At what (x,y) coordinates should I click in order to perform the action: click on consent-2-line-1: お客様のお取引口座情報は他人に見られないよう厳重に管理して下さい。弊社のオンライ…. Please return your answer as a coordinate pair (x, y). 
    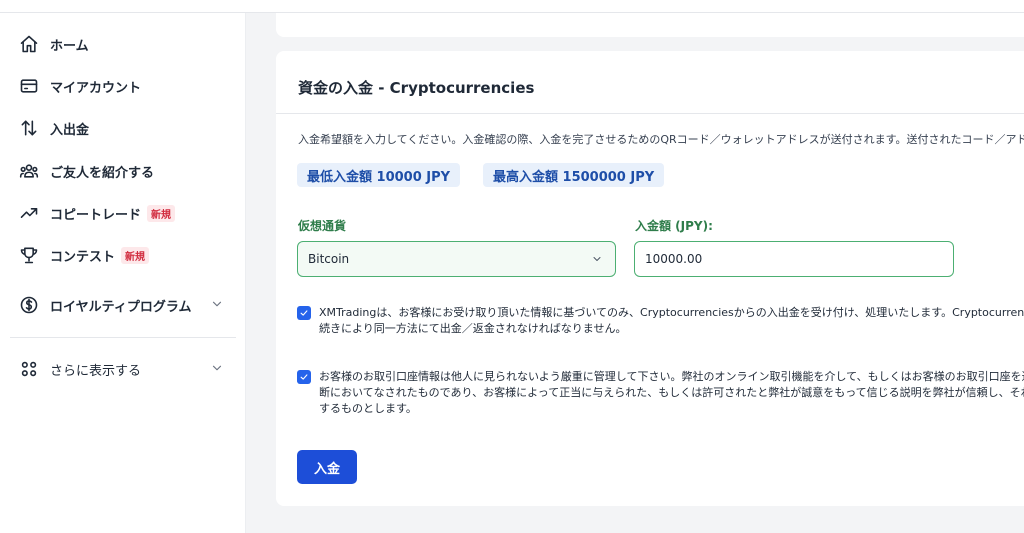
    Looking at the image, I should click on (671, 376).